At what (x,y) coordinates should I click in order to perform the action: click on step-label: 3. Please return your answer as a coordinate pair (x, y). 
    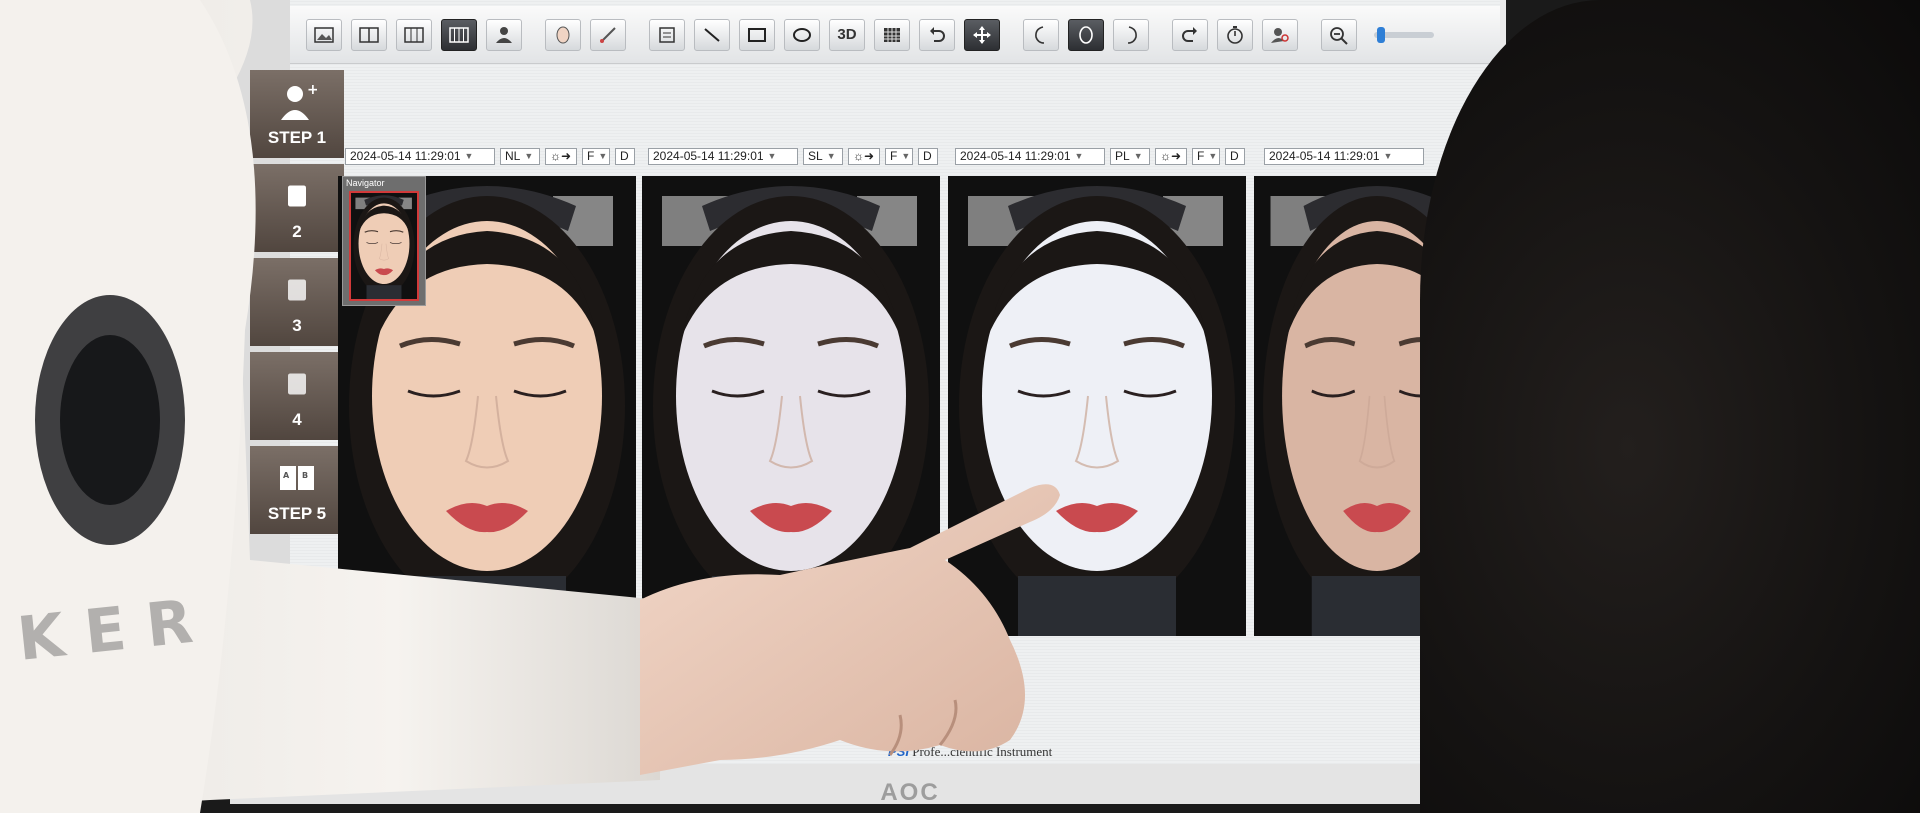
    Looking at the image, I should click on (297, 325).